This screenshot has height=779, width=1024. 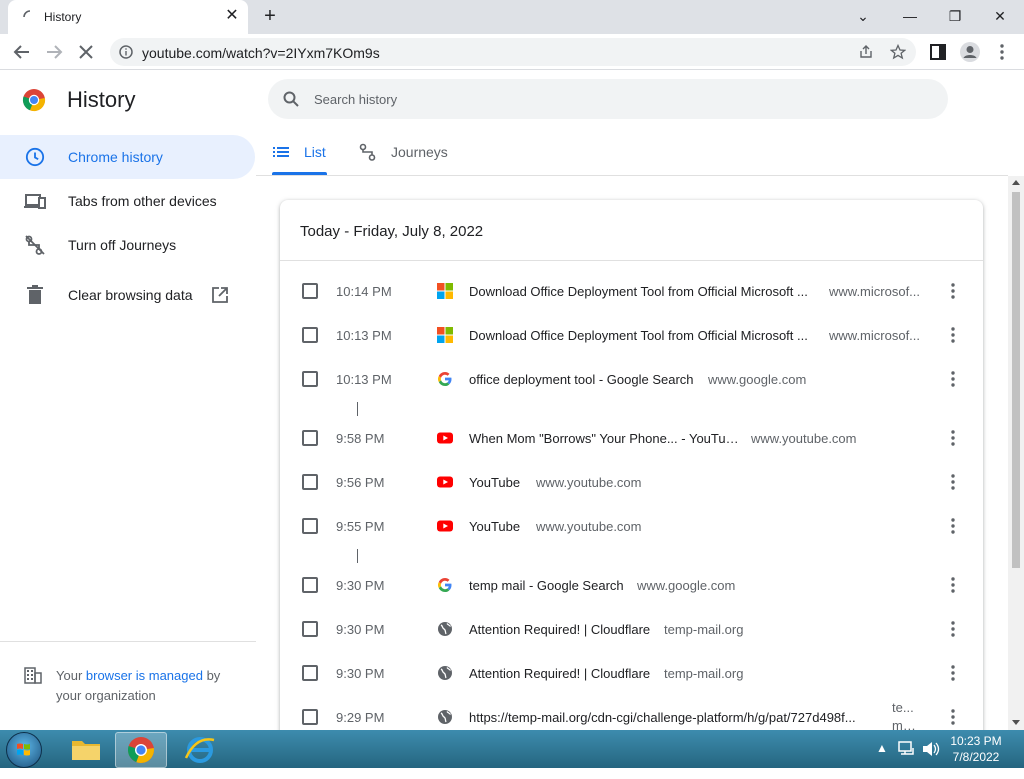 I want to click on taskbar-clock: 10:23 PM 7/8/2022, so click(x=976, y=749).